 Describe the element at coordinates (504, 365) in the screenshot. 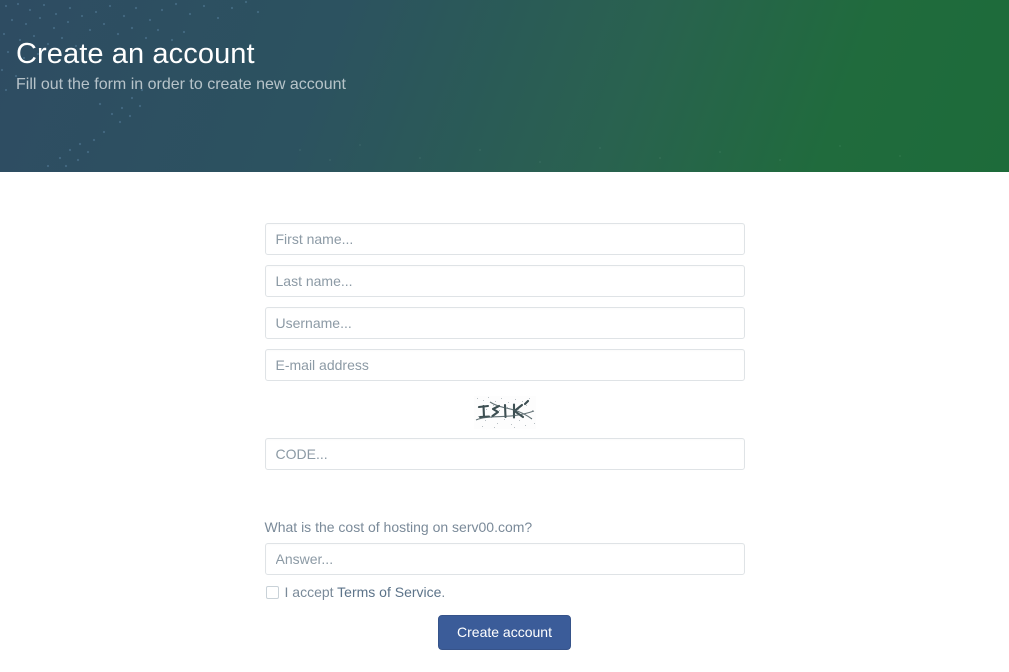

I see `email-input` at that location.